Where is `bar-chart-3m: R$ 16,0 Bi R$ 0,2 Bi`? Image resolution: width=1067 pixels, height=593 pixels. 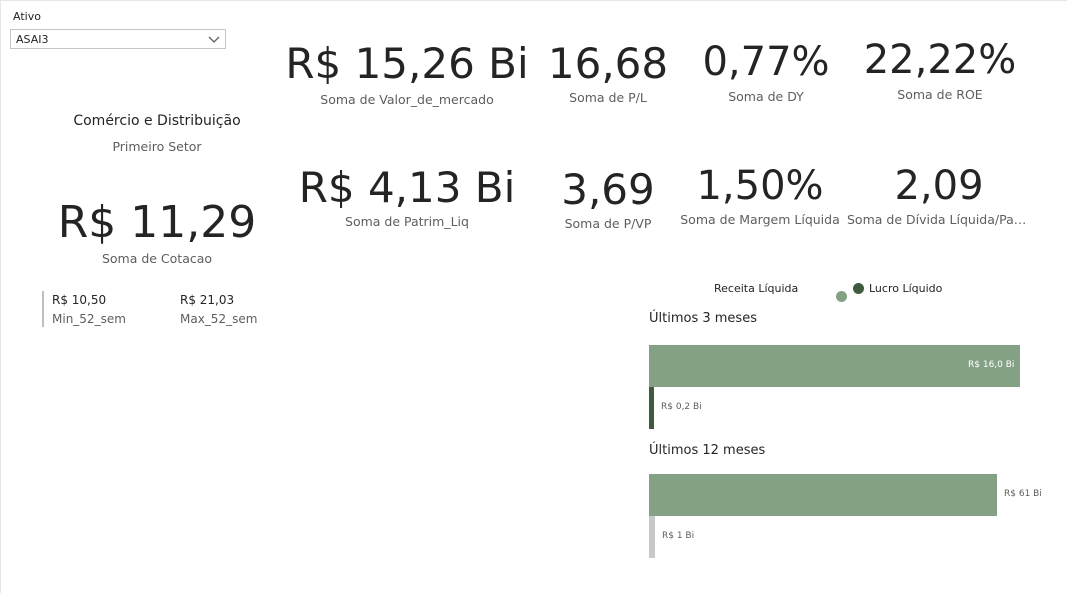 bar-chart-3m: R$ 16,0 Bi R$ 0,2 Bi is located at coordinates (835, 388).